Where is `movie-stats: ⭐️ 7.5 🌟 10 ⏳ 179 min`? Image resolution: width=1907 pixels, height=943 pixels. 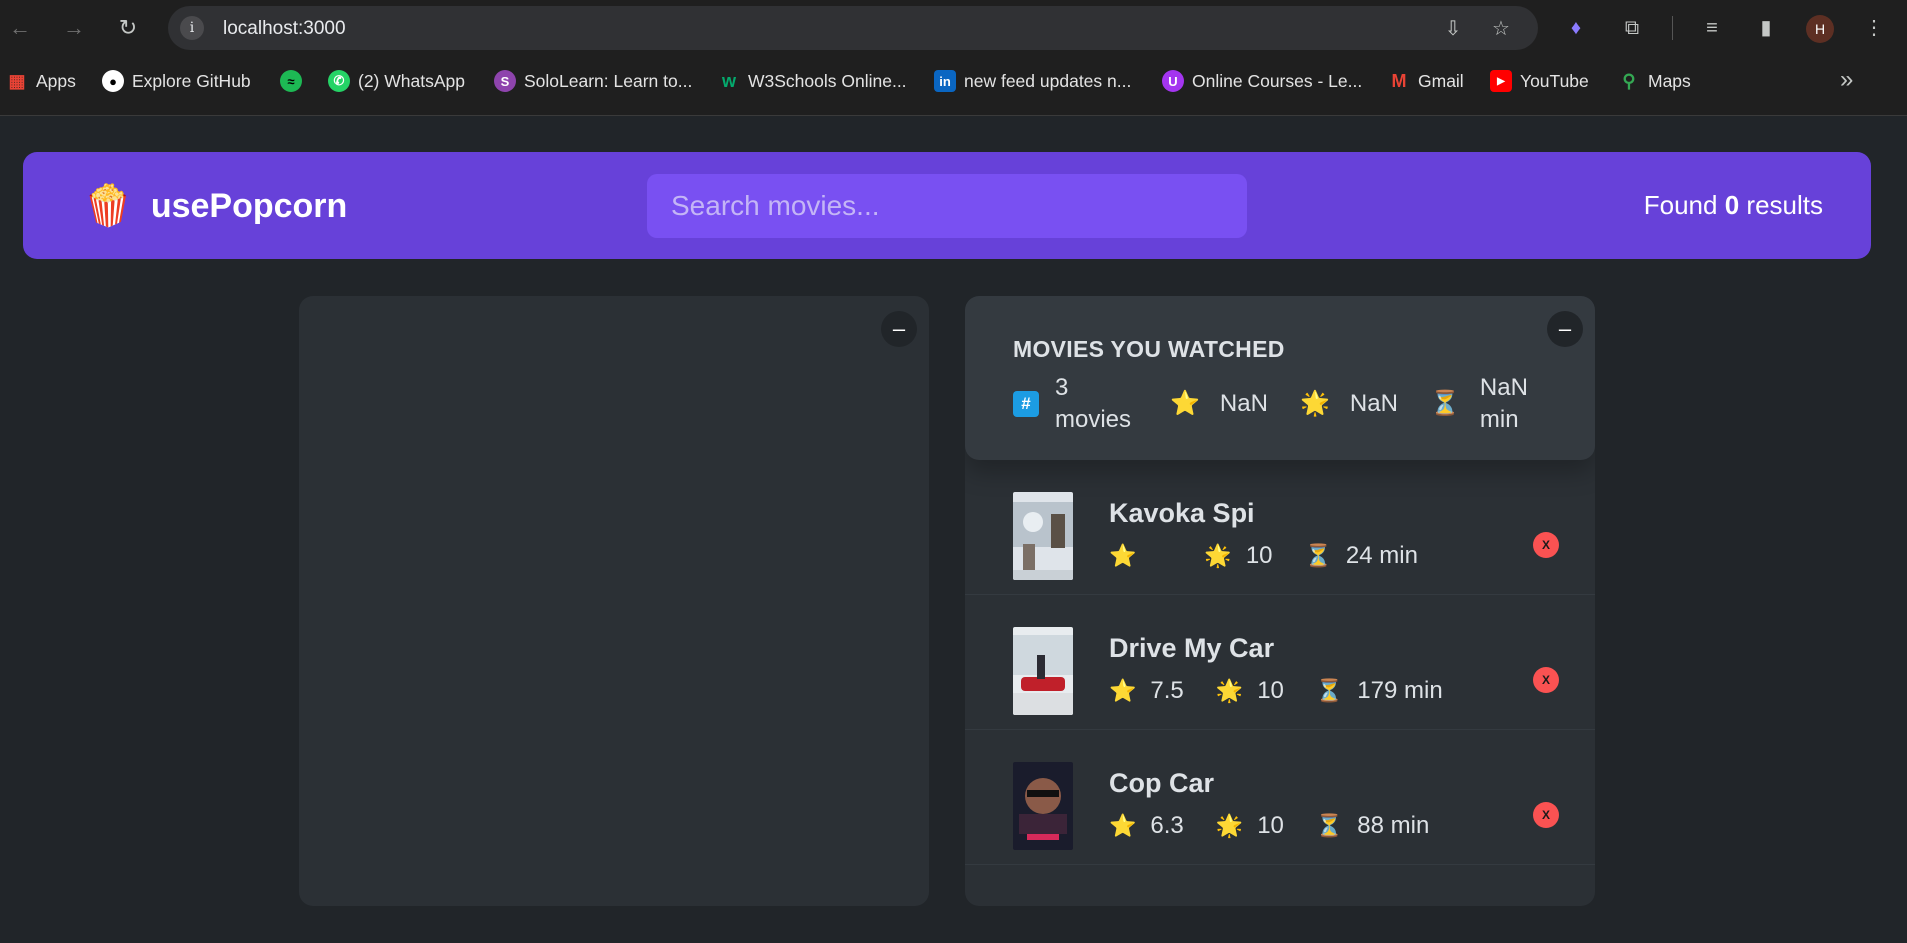
movie-stats: ⭐️ 7.5 🌟 10 ⏳ 179 min is located at coordinates (1276, 690).